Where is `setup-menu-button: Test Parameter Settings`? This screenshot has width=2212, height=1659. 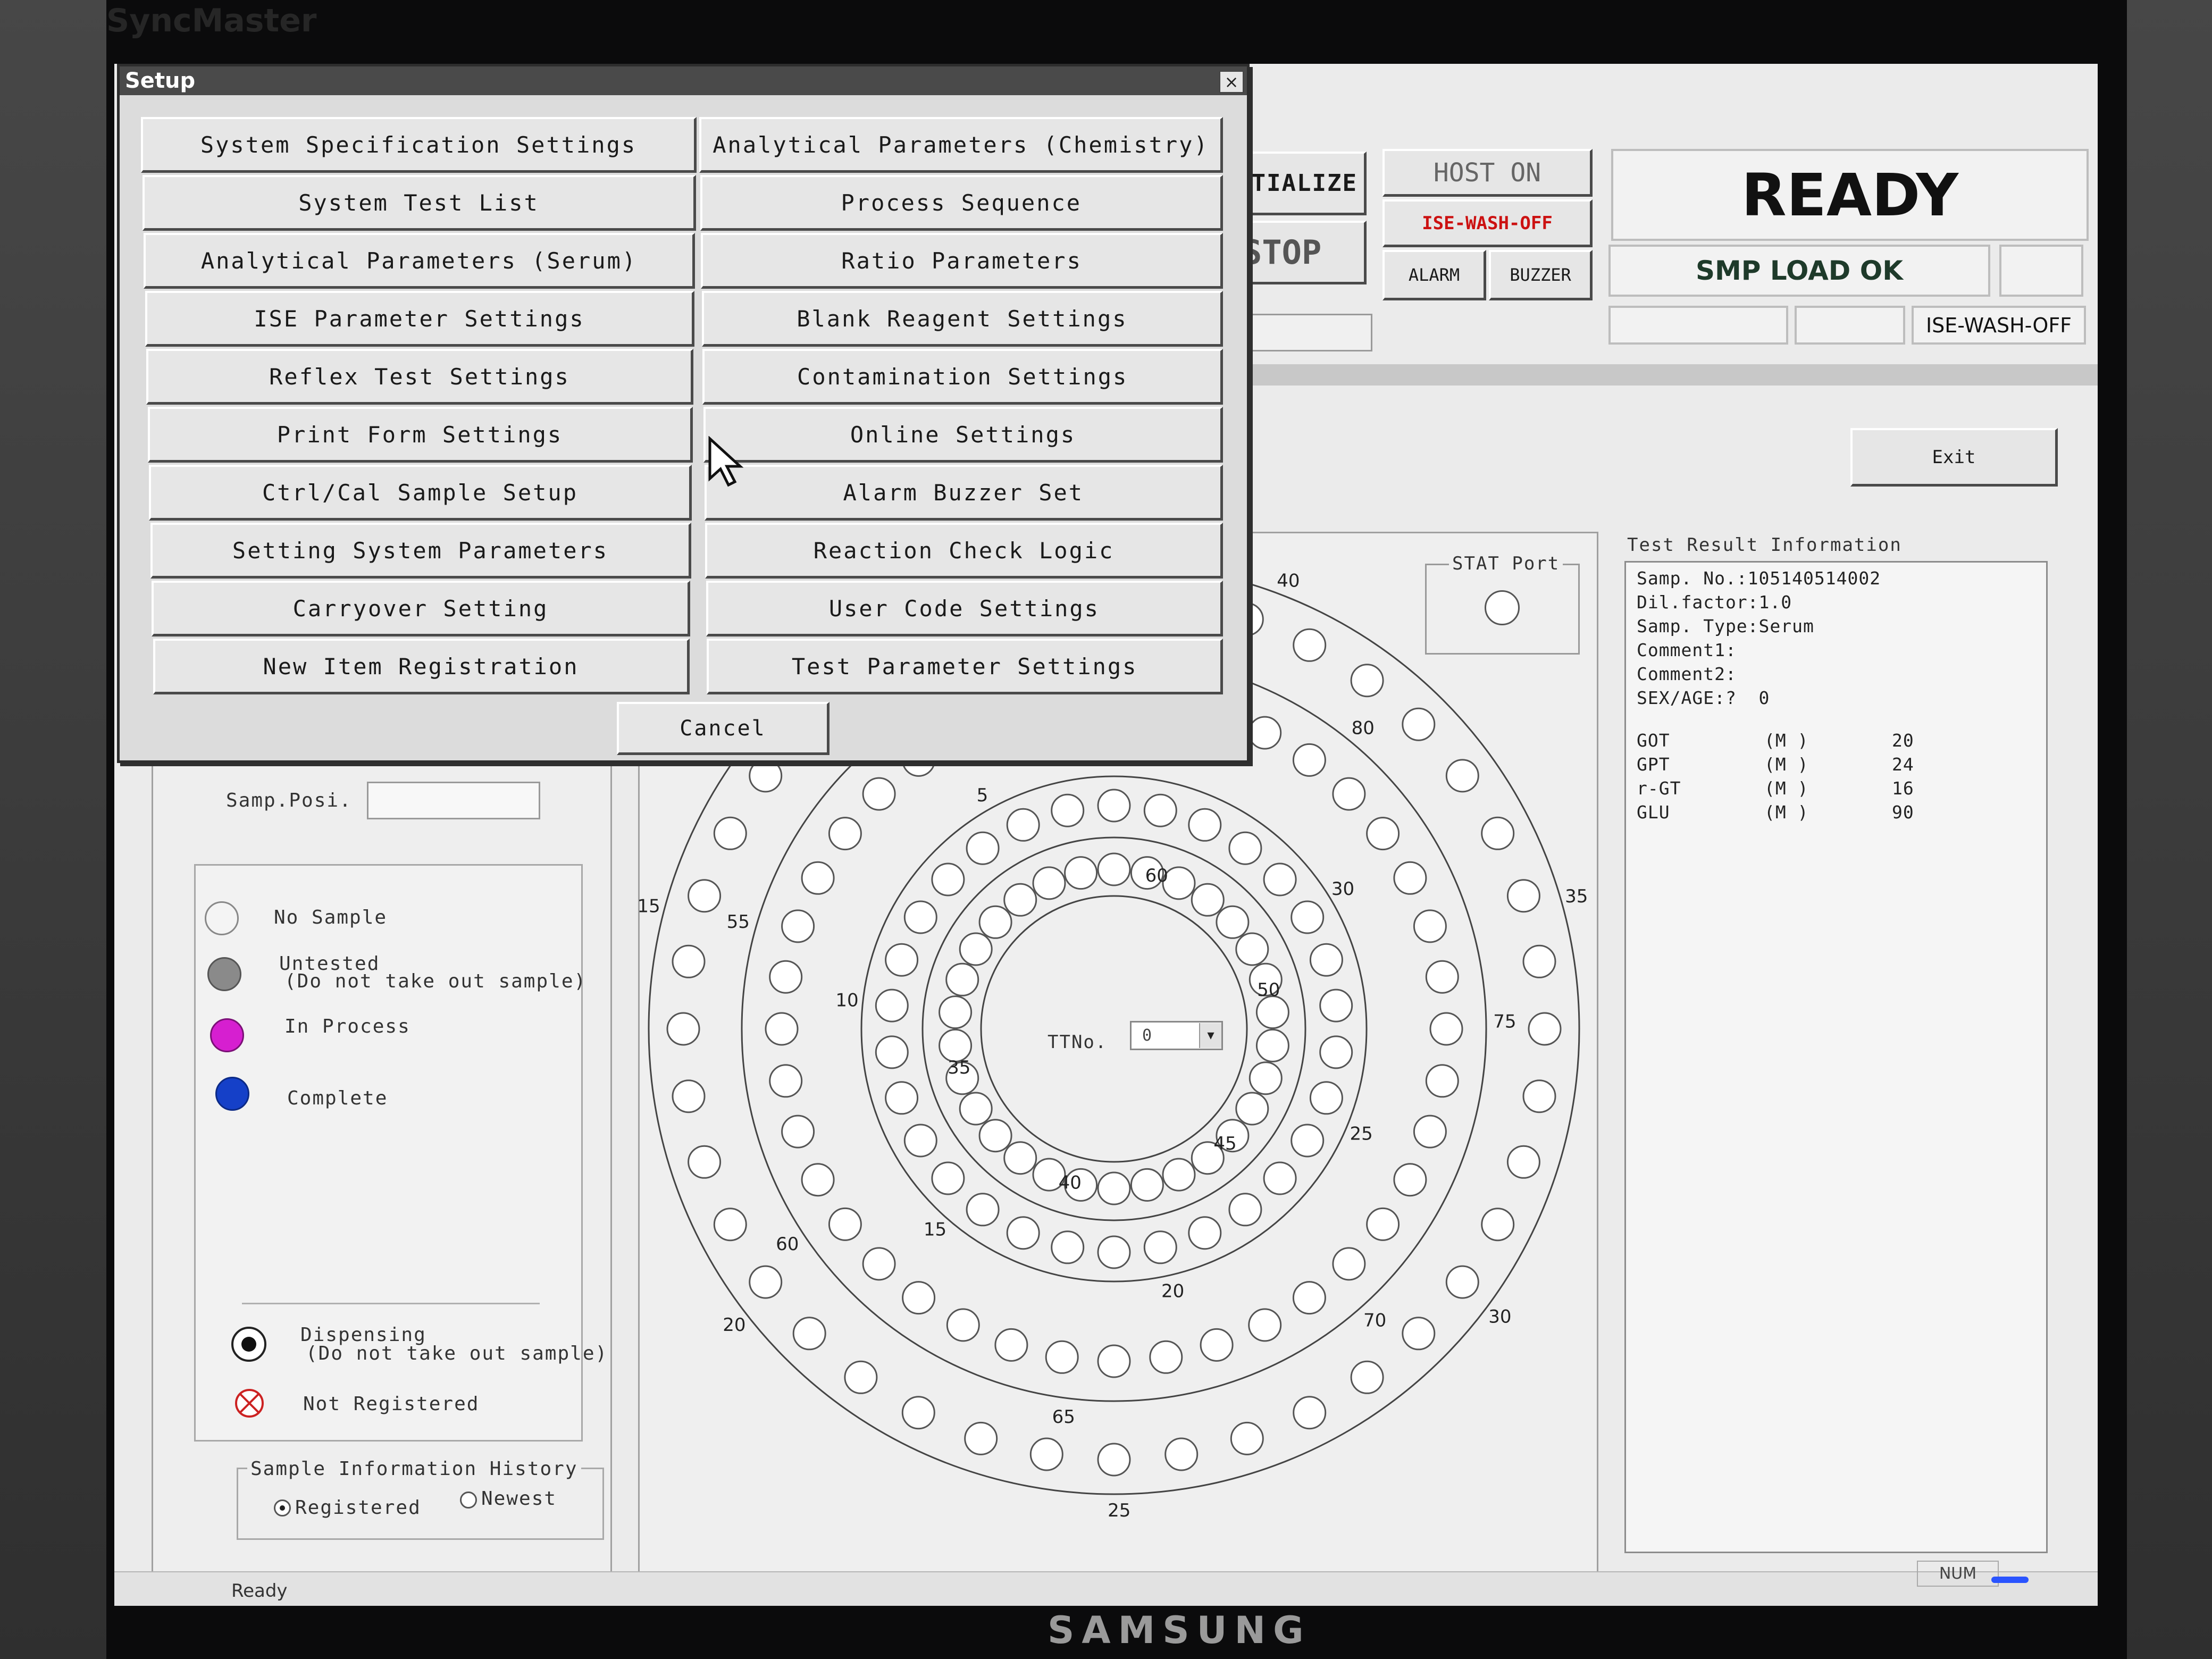
setup-menu-button: Test Parameter Settings is located at coordinates (965, 666).